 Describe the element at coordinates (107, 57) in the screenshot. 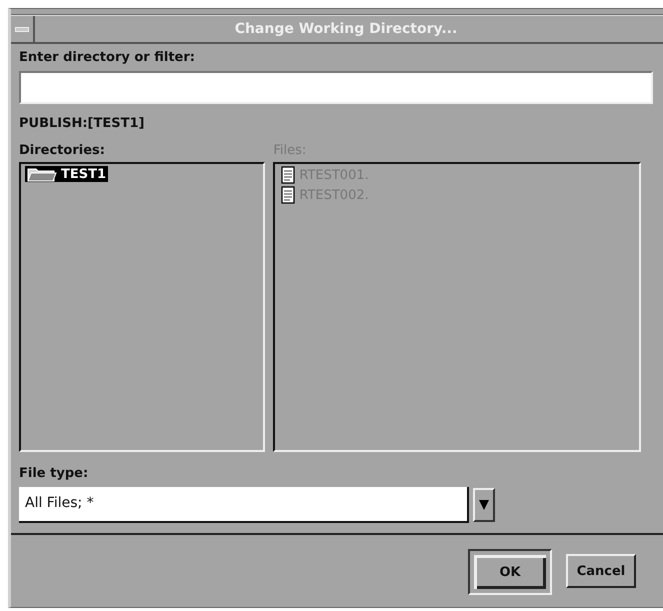

I see `filter-label: Enter directory or filter:` at that location.